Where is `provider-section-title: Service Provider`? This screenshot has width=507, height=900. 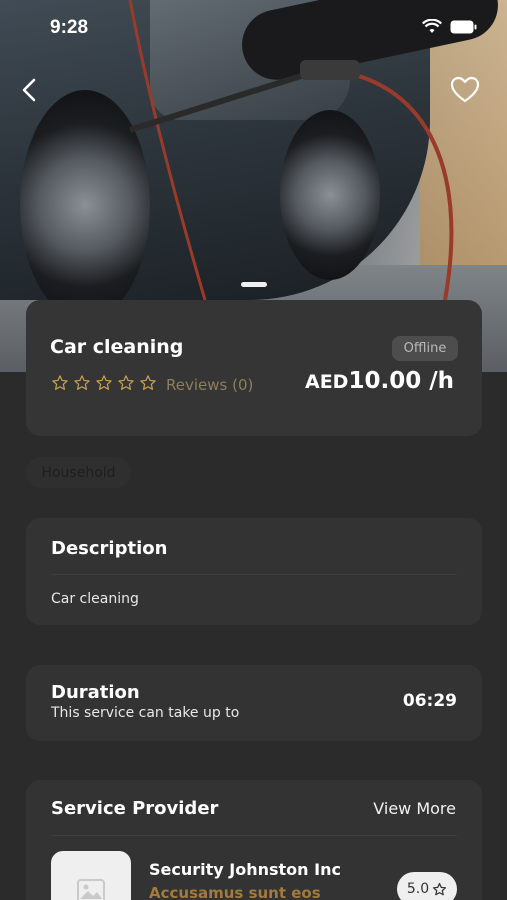
provider-section-title: Service Provider is located at coordinates (135, 808).